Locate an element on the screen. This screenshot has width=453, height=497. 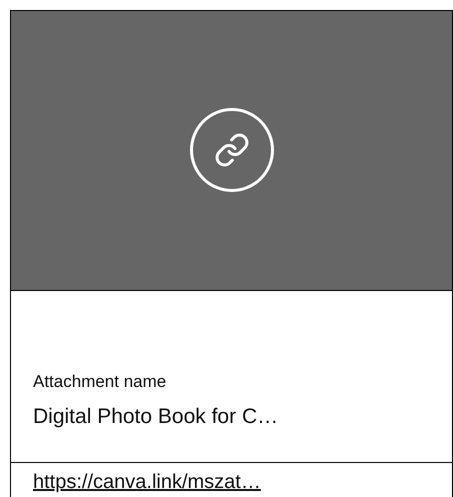
attachment-label: Attachment name is located at coordinates (100, 382).